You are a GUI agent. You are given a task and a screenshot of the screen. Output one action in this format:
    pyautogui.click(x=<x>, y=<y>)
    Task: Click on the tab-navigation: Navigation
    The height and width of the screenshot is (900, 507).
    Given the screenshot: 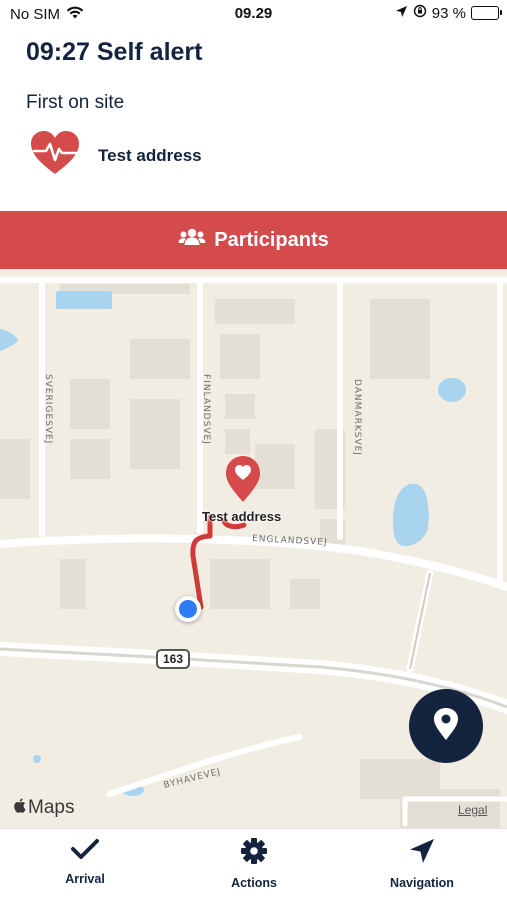 What is the action you would take?
    pyautogui.click(x=422, y=863)
    